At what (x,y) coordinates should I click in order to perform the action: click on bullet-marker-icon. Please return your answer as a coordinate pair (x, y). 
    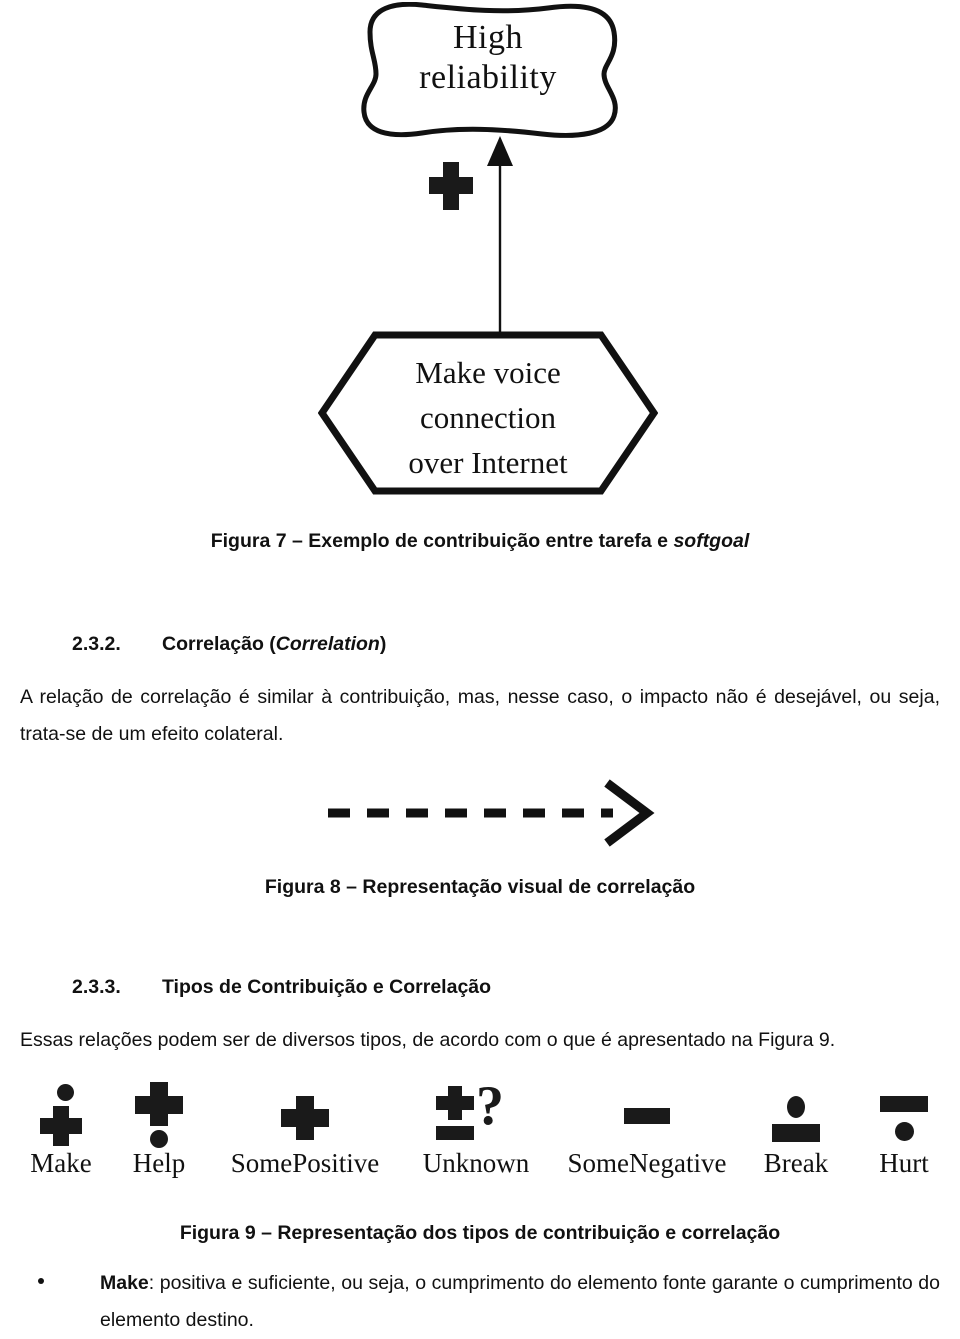
    Looking at the image, I should click on (41, 1281).